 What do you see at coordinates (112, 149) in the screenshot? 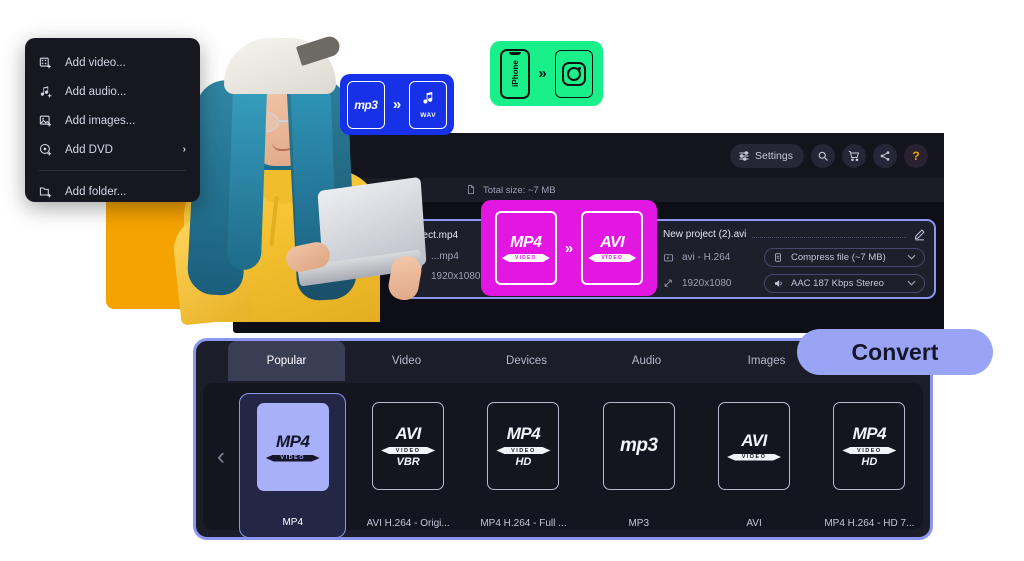
I see `menu-item-add-dvd: Add DVD ›` at bounding box center [112, 149].